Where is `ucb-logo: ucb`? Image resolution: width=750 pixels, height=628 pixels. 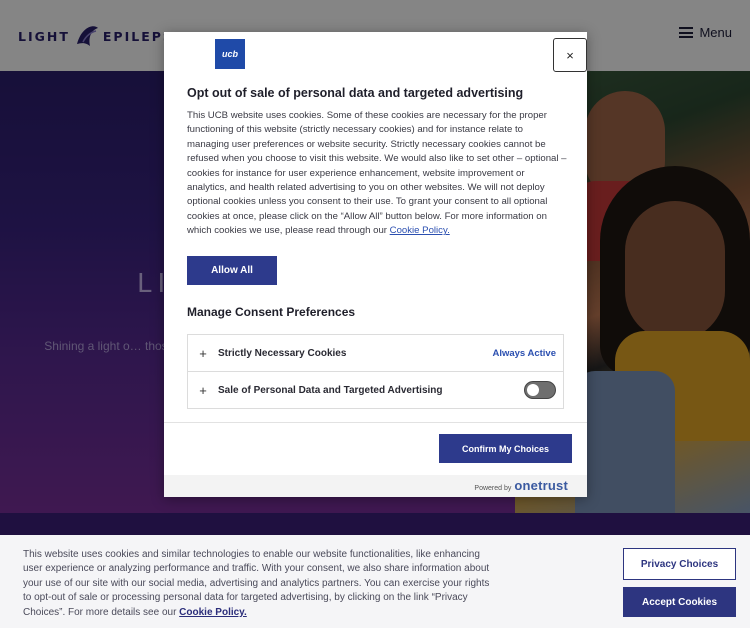 ucb-logo: ucb is located at coordinates (230, 54).